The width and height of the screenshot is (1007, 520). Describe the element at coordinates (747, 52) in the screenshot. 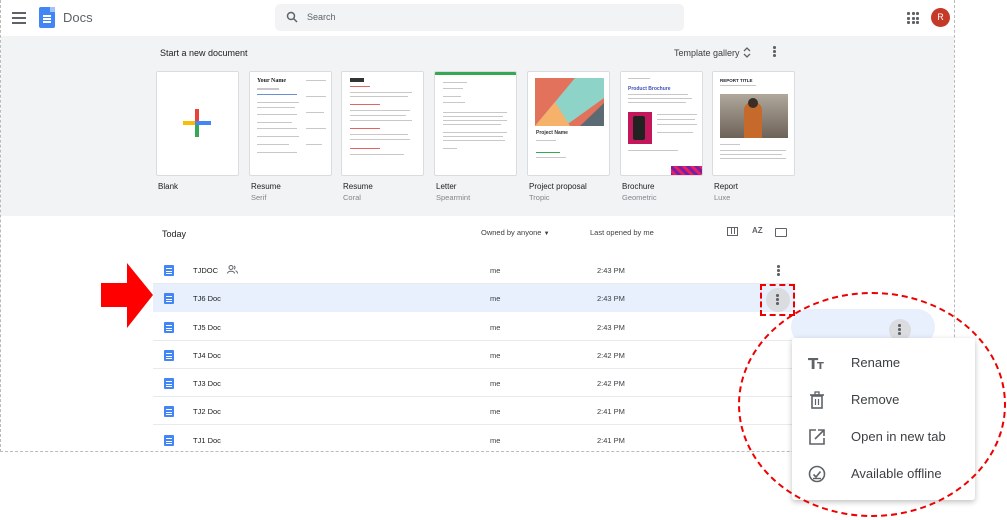

I see `unfold-icon` at that location.